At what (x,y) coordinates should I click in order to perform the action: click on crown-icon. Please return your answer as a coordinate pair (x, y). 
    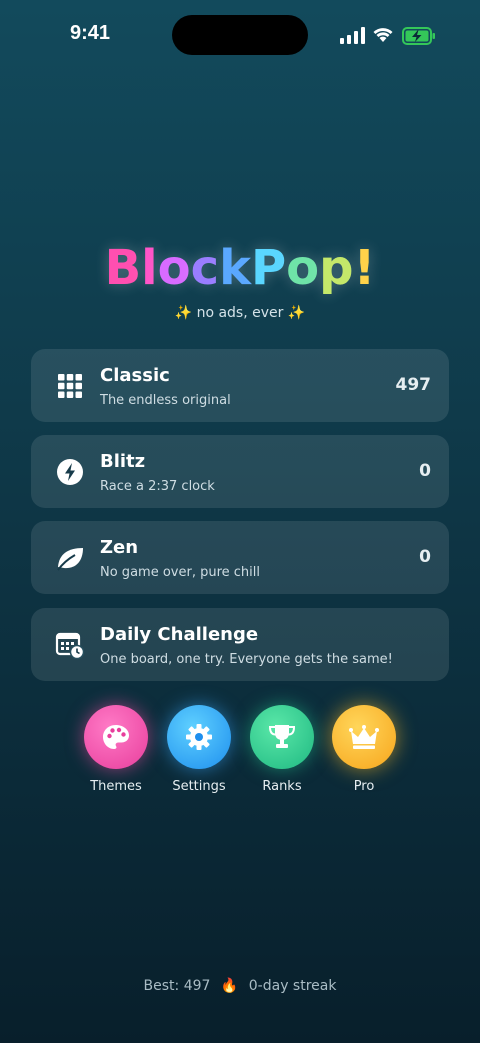
    Looking at the image, I should click on (364, 737).